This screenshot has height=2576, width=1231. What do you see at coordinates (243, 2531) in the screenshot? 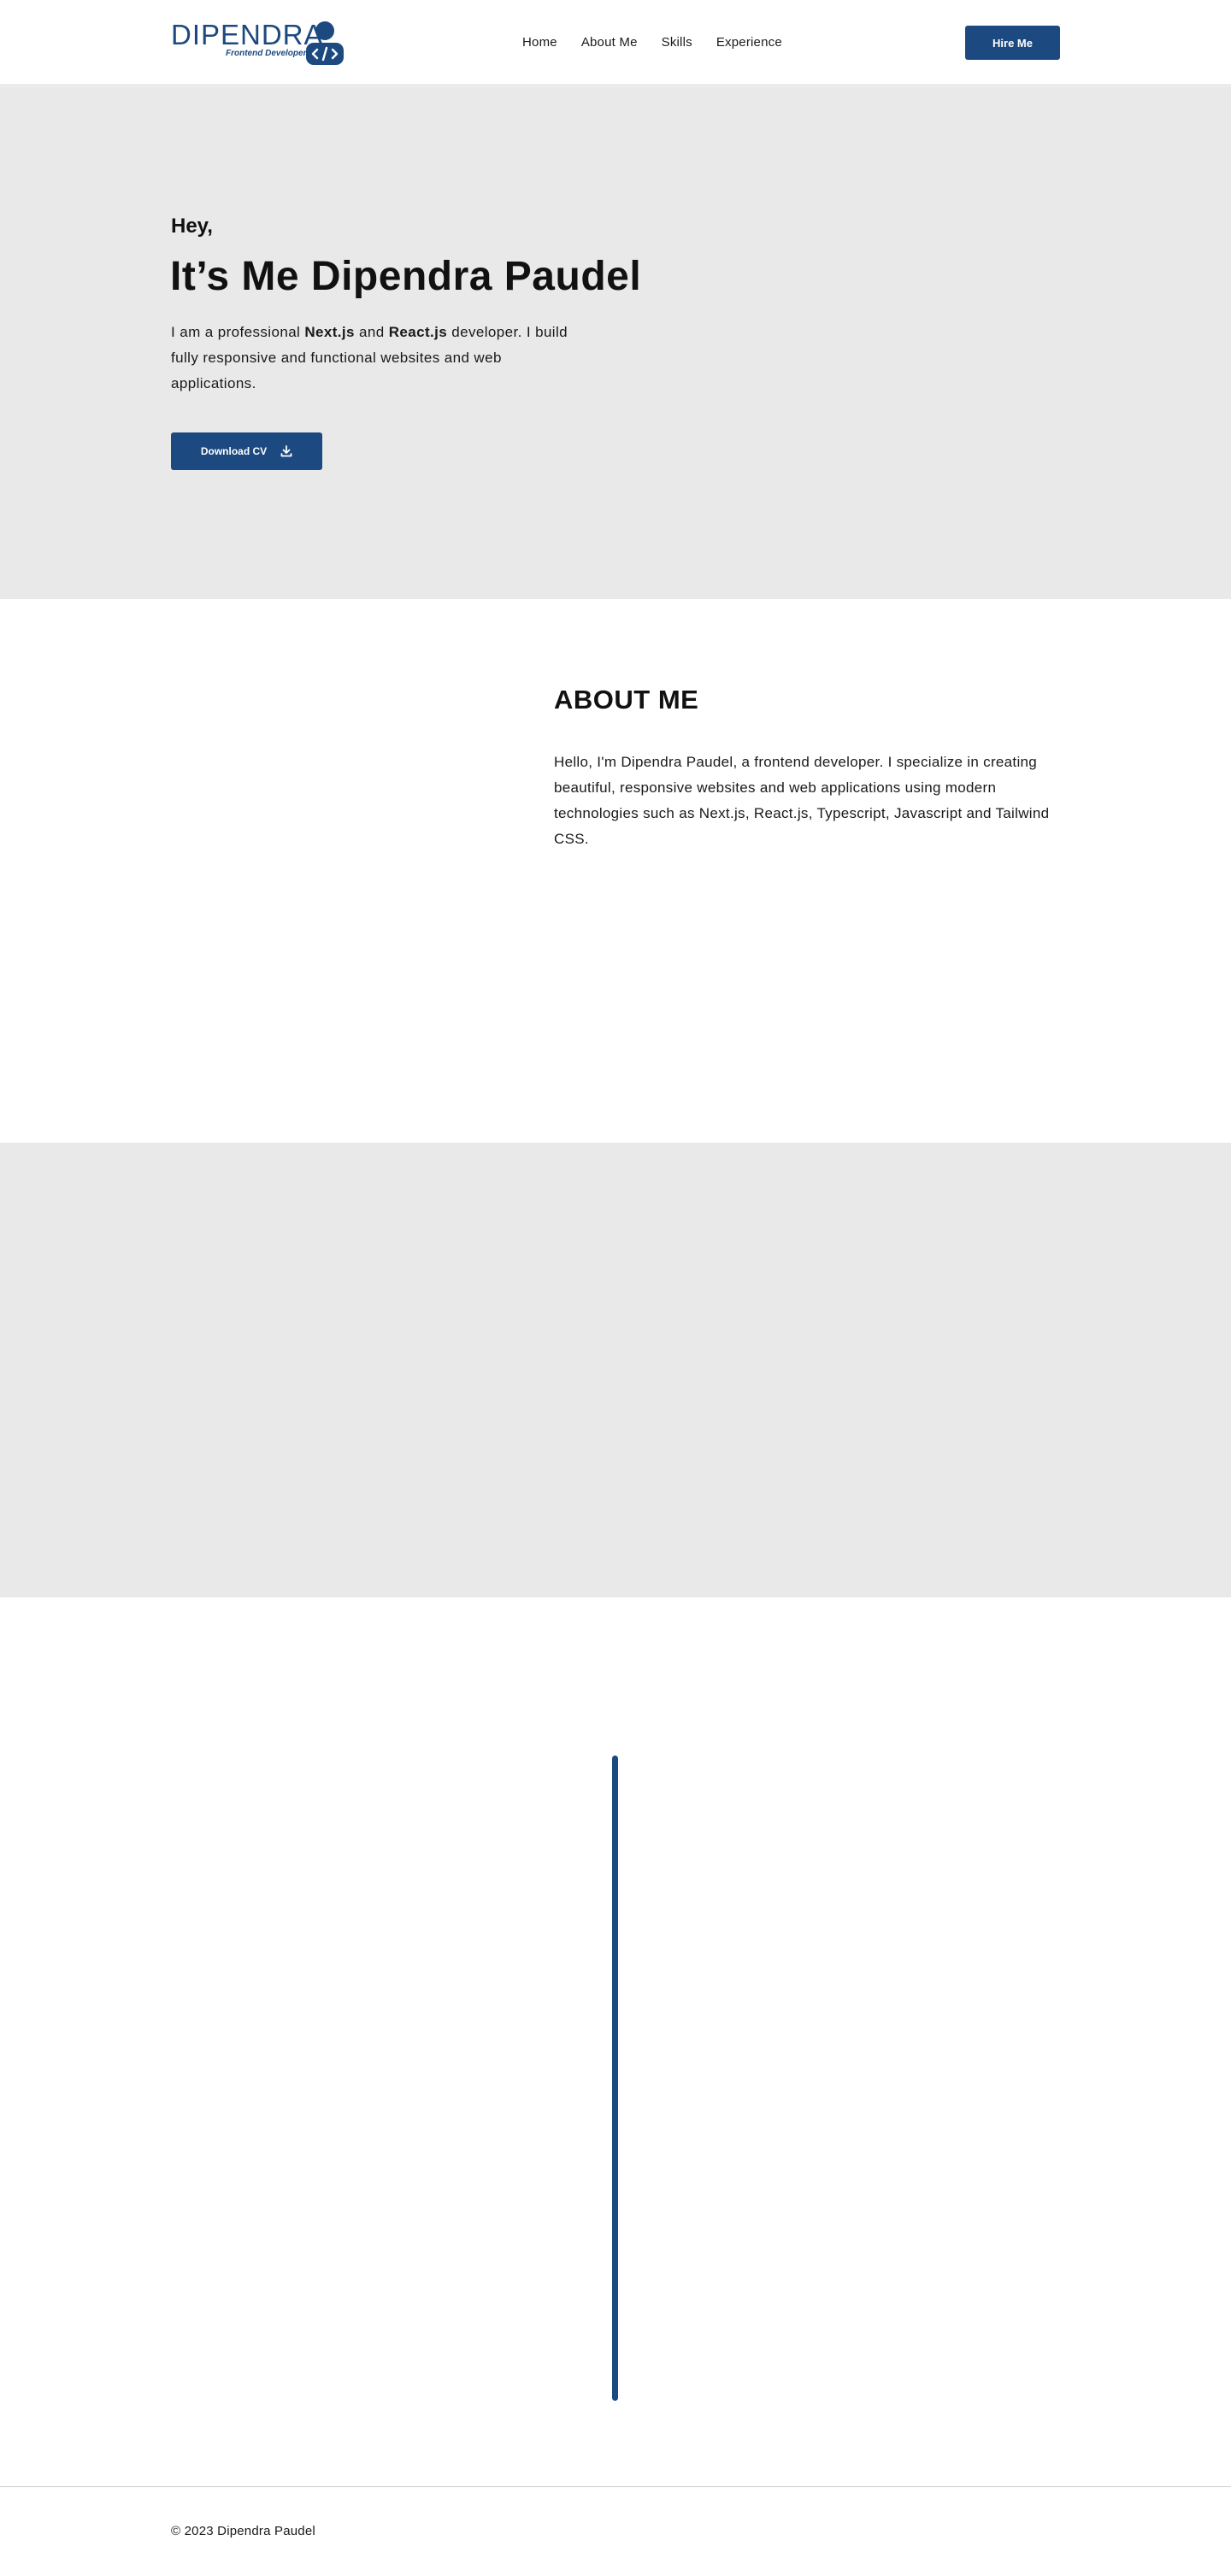
I see `copyright: © 2023 Dipendra Paudel` at bounding box center [243, 2531].